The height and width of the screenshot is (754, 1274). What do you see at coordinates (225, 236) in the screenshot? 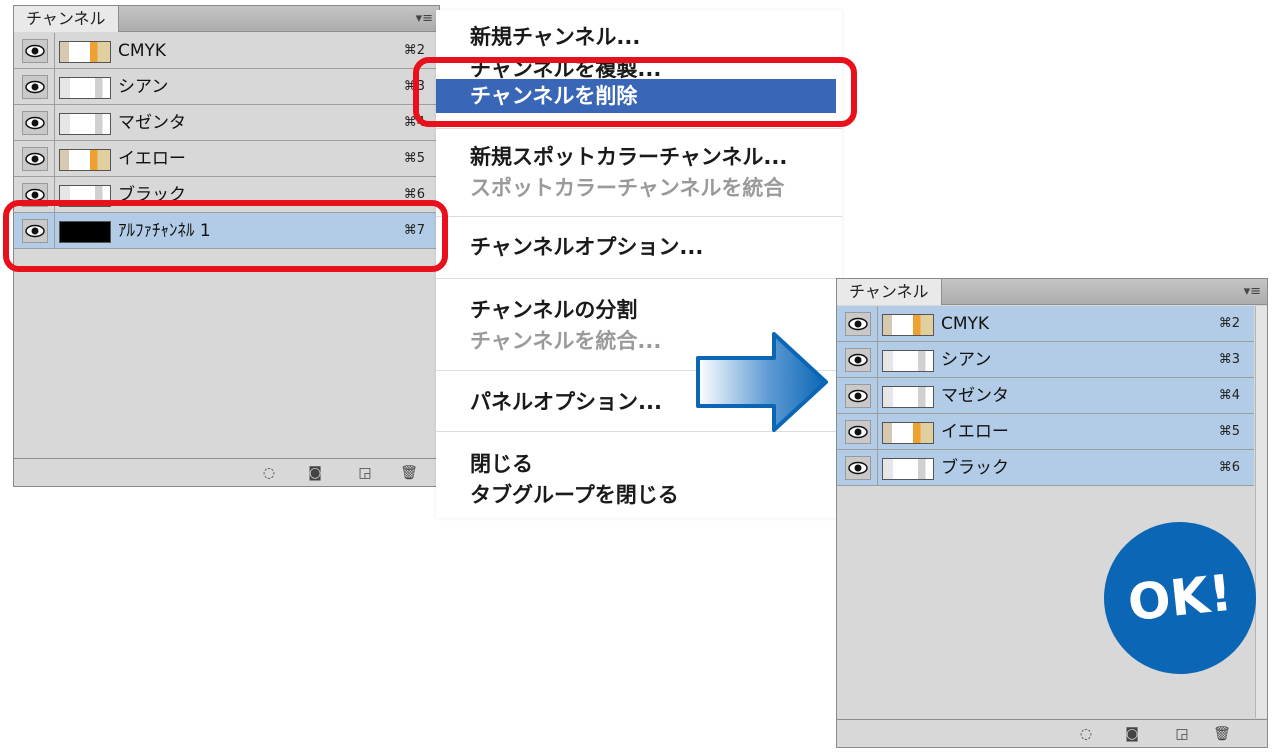
I see `callout-alpha-channel` at bounding box center [225, 236].